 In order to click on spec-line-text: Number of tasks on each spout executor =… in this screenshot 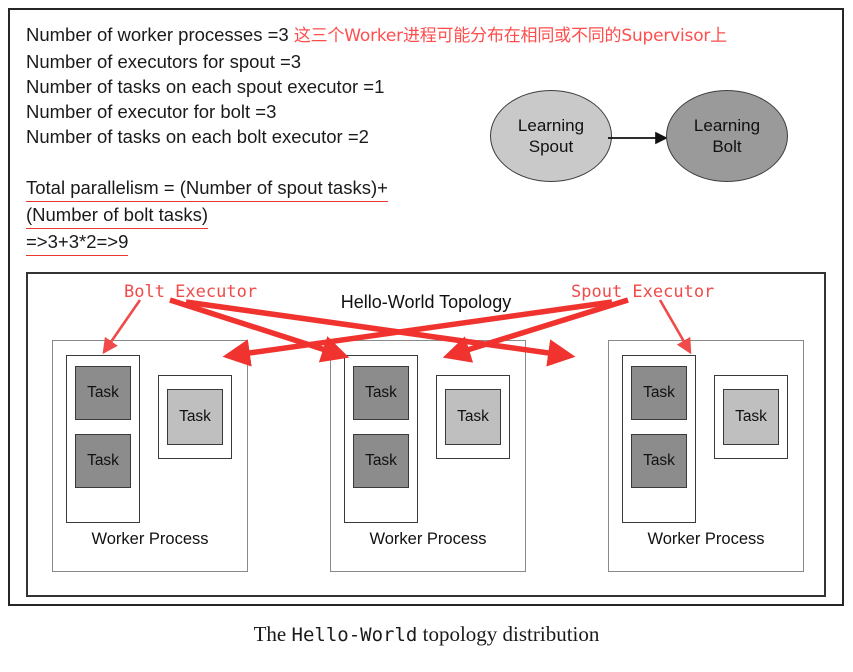, I will do `click(205, 86)`.